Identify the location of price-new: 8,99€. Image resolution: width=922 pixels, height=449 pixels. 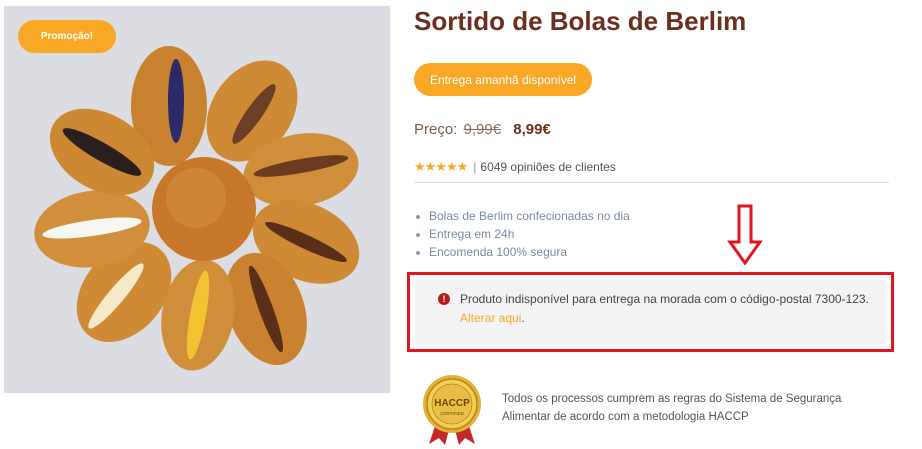
(532, 129).